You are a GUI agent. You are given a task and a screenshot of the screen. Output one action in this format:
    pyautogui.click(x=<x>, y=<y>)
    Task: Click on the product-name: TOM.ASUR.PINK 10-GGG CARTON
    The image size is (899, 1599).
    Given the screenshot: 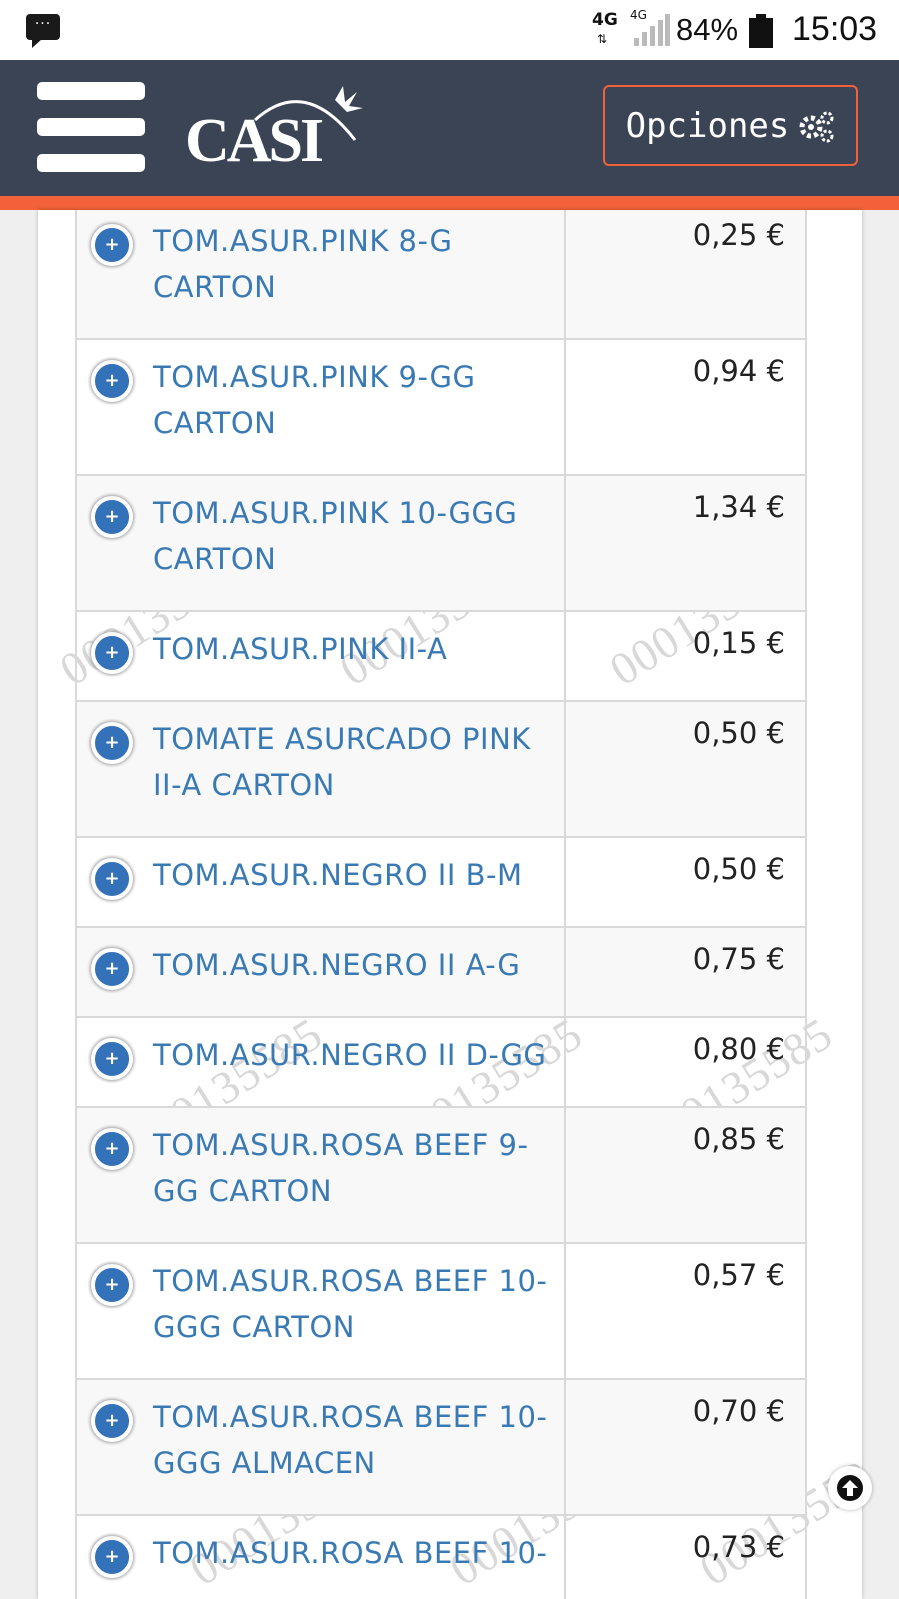 What is the action you would take?
    pyautogui.click(x=353, y=536)
    